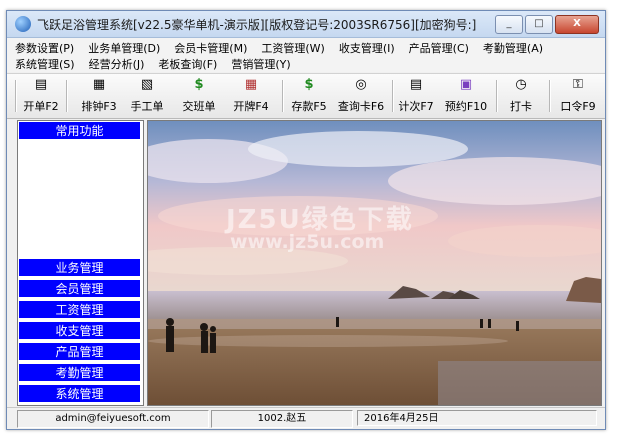  Describe the element at coordinates (79, 393) in the screenshot. I see `sidebar-item-system: 系统管理` at that location.